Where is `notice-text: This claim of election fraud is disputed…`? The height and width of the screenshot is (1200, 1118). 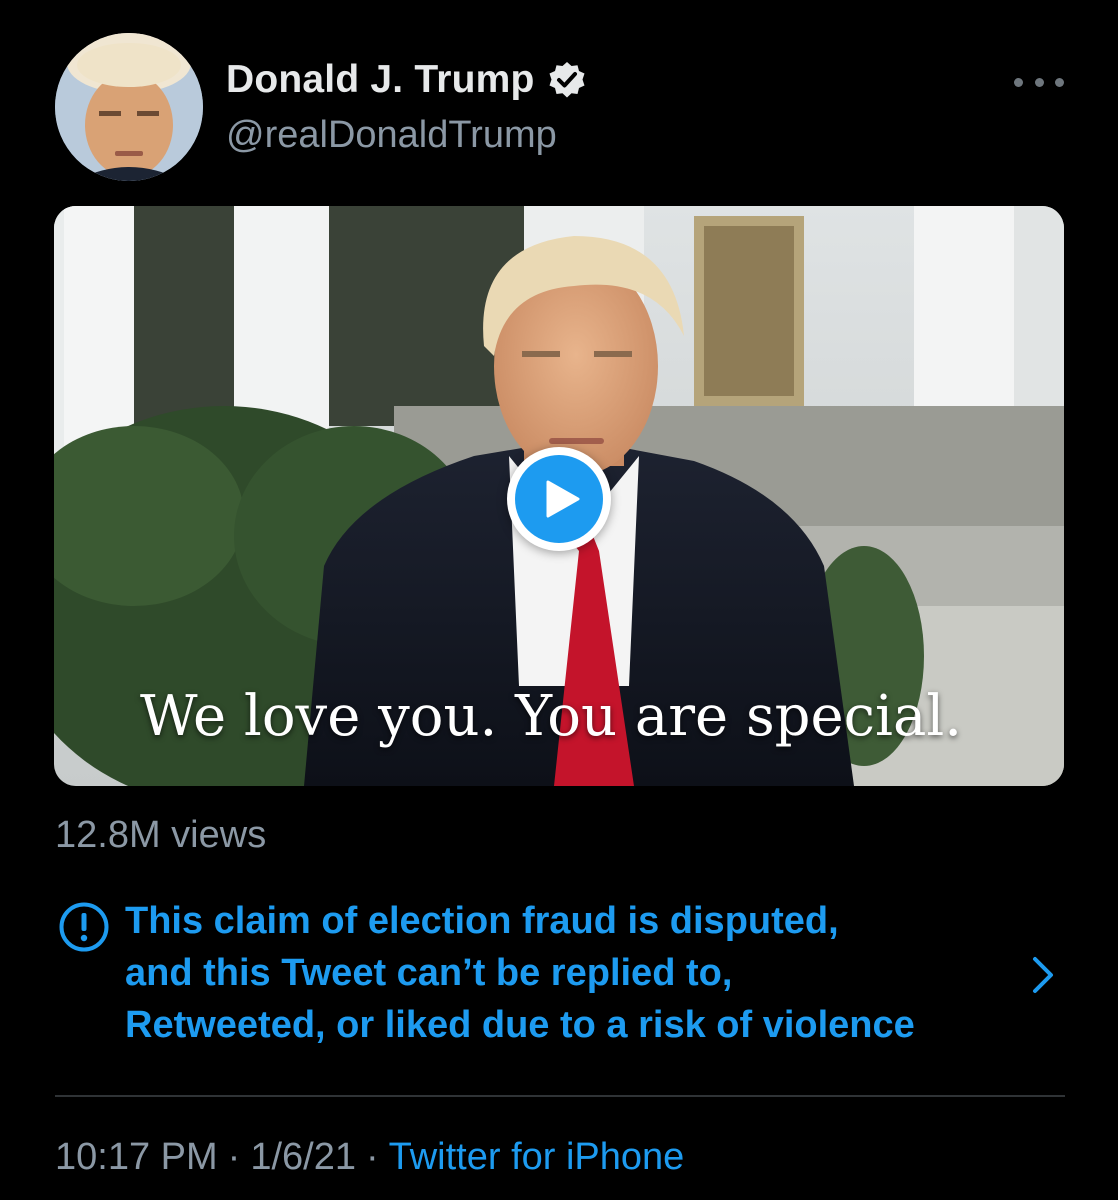 notice-text: This claim of election fraud is disputed… is located at coordinates (585, 973).